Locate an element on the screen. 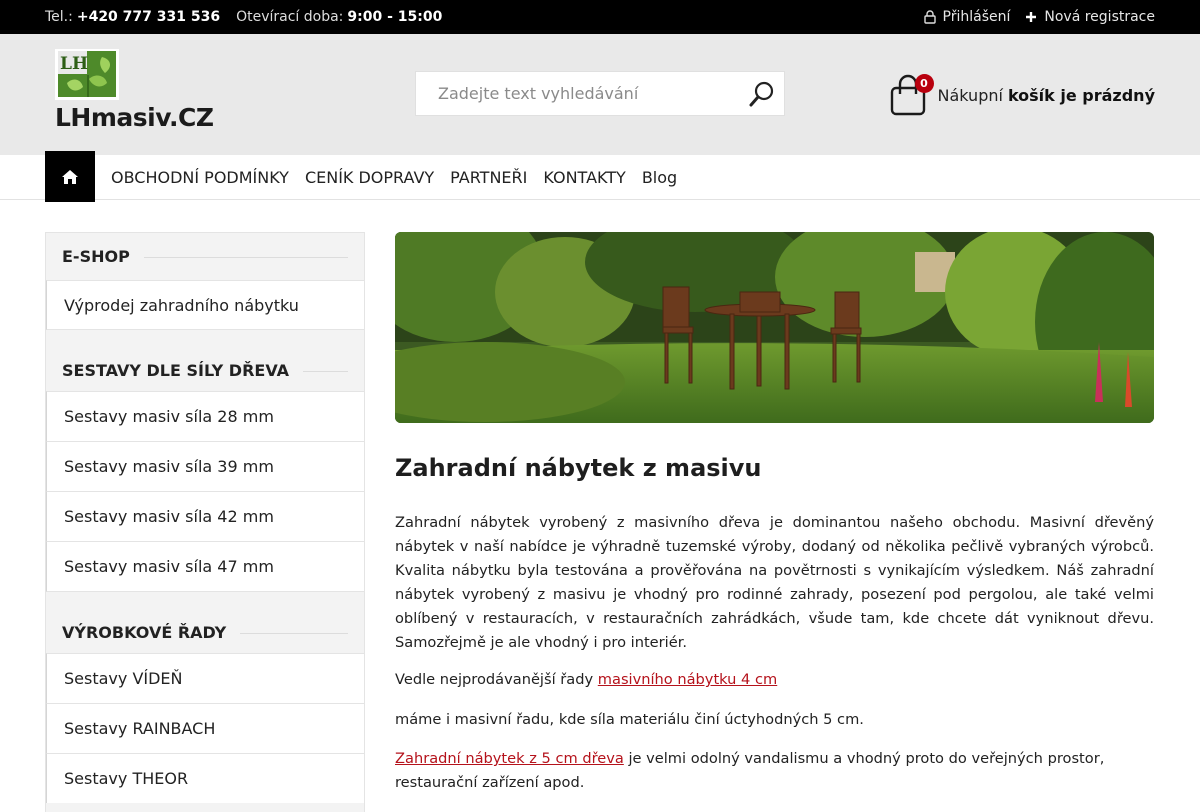 The height and width of the screenshot is (812, 1200). register-link: Nová registrace is located at coordinates (1090, 17).